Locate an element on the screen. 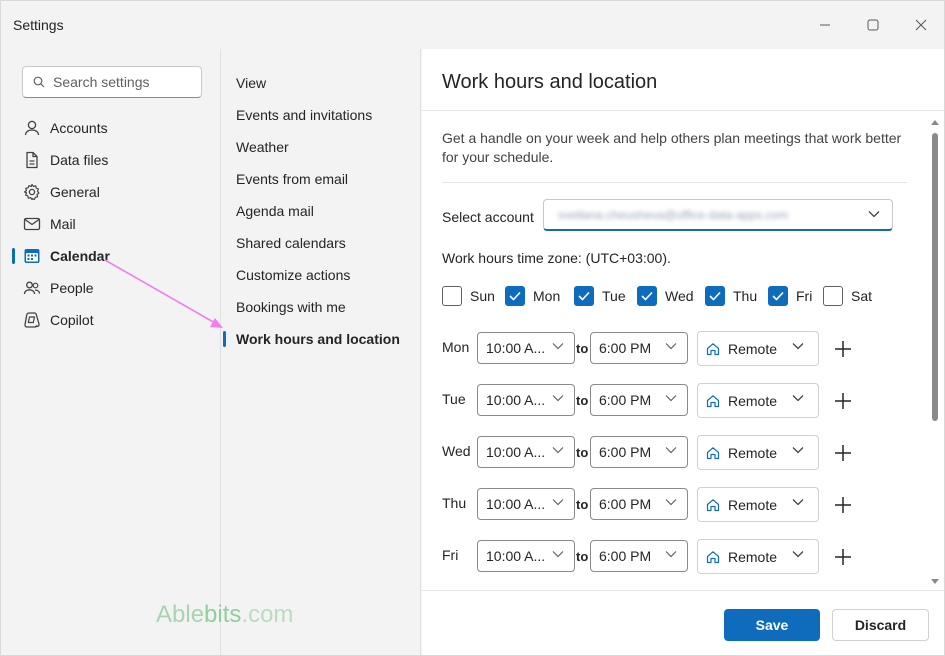 The width and height of the screenshot is (945, 656). subnav-item-events-from-email: Events from email is located at coordinates (321, 179).